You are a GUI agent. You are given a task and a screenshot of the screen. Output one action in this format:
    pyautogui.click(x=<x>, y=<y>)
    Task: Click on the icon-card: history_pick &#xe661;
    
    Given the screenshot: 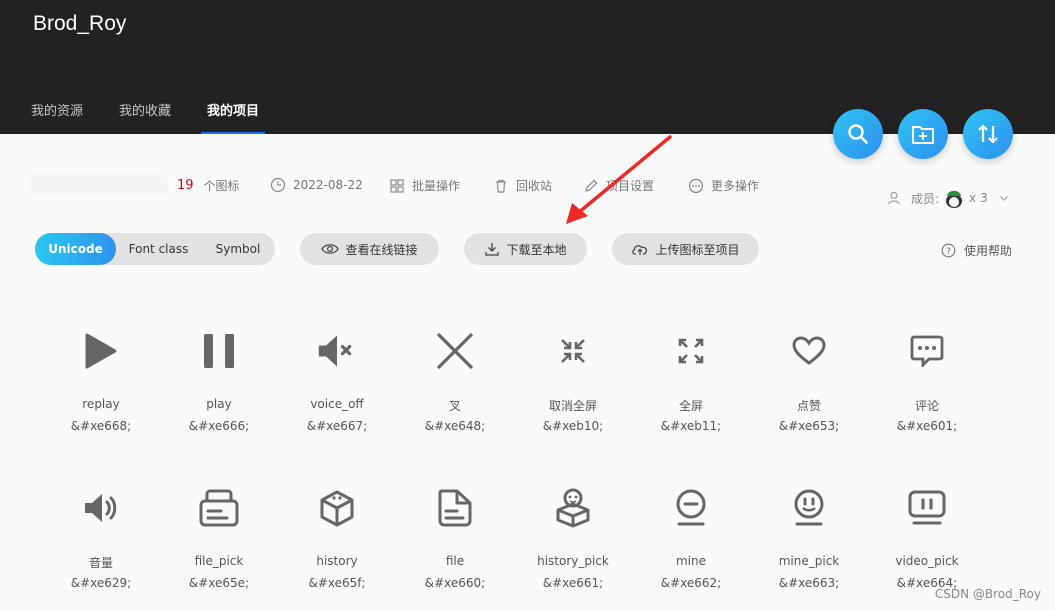 What is the action you would take?
    pyautogui.click(x=573, y=549)
    